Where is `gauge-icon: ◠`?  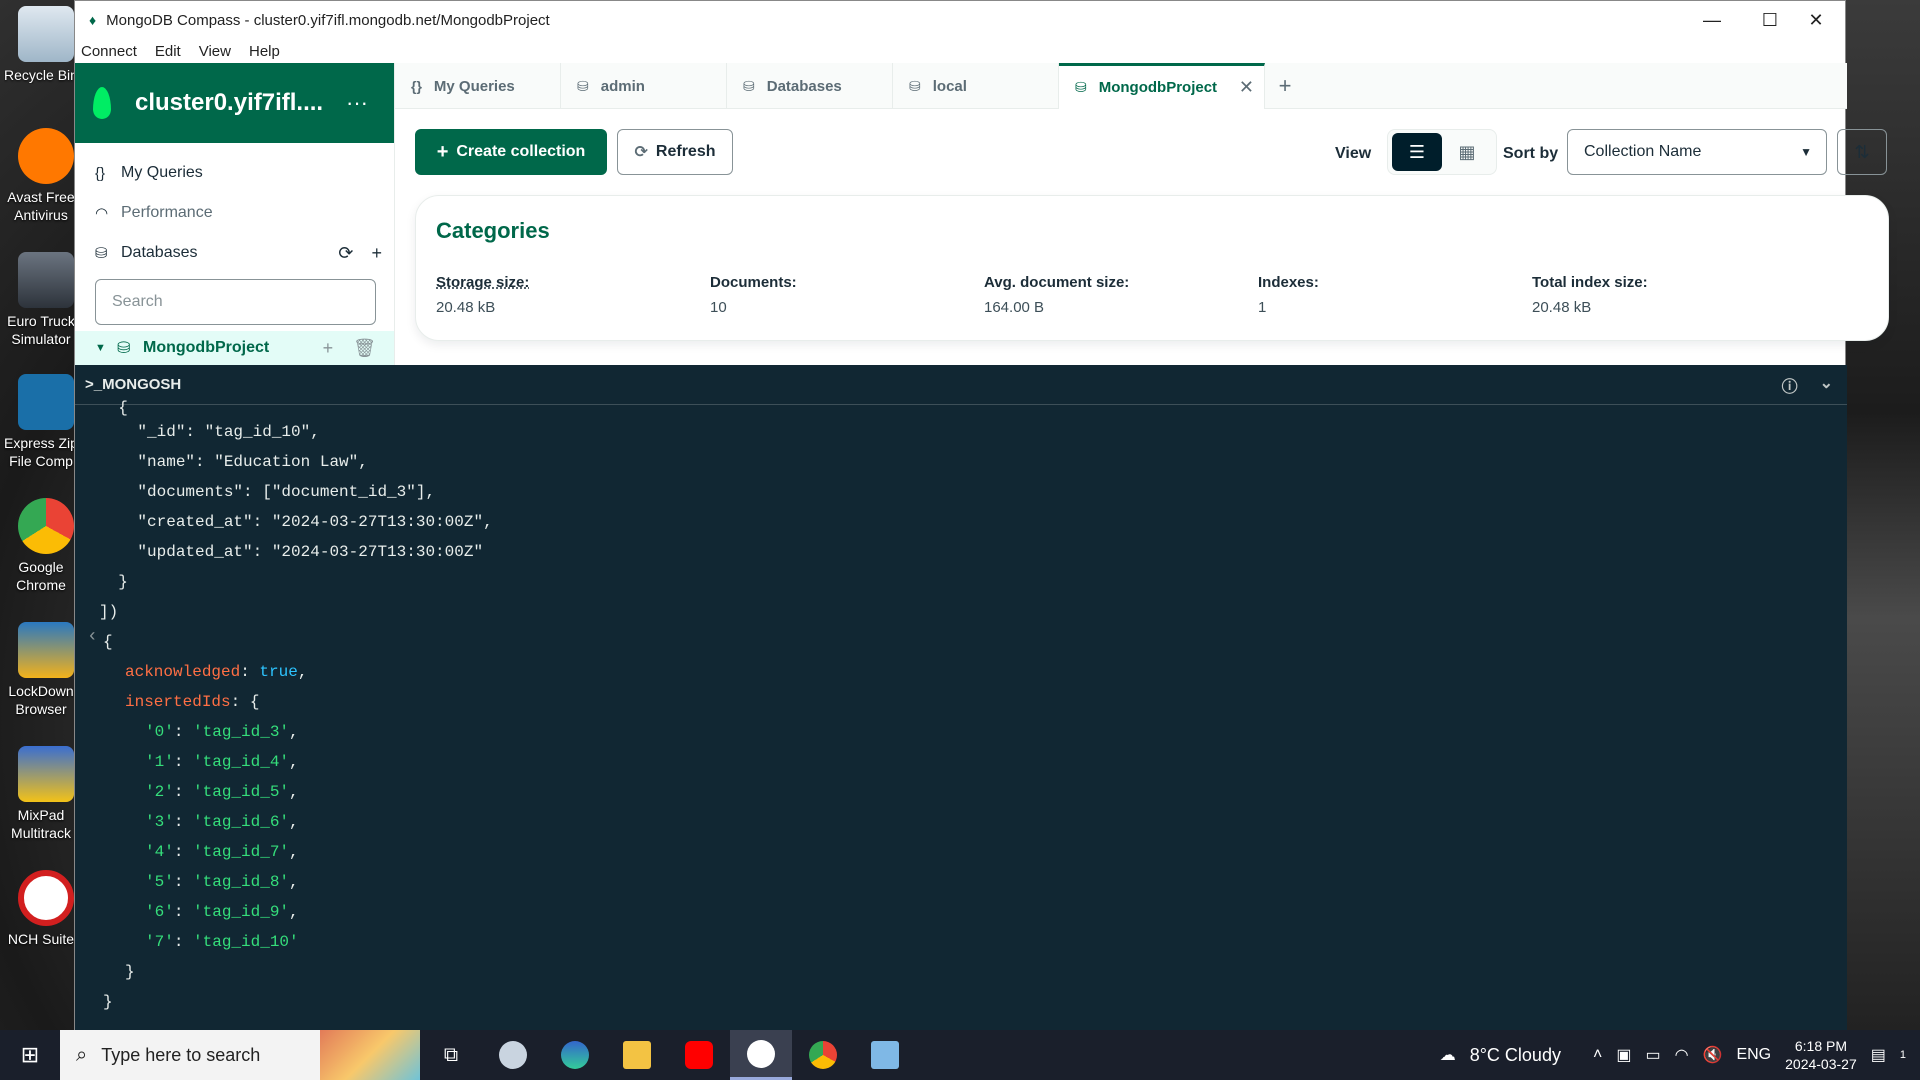
gauge-icon: ◠ is located at coordinates (102, 213).